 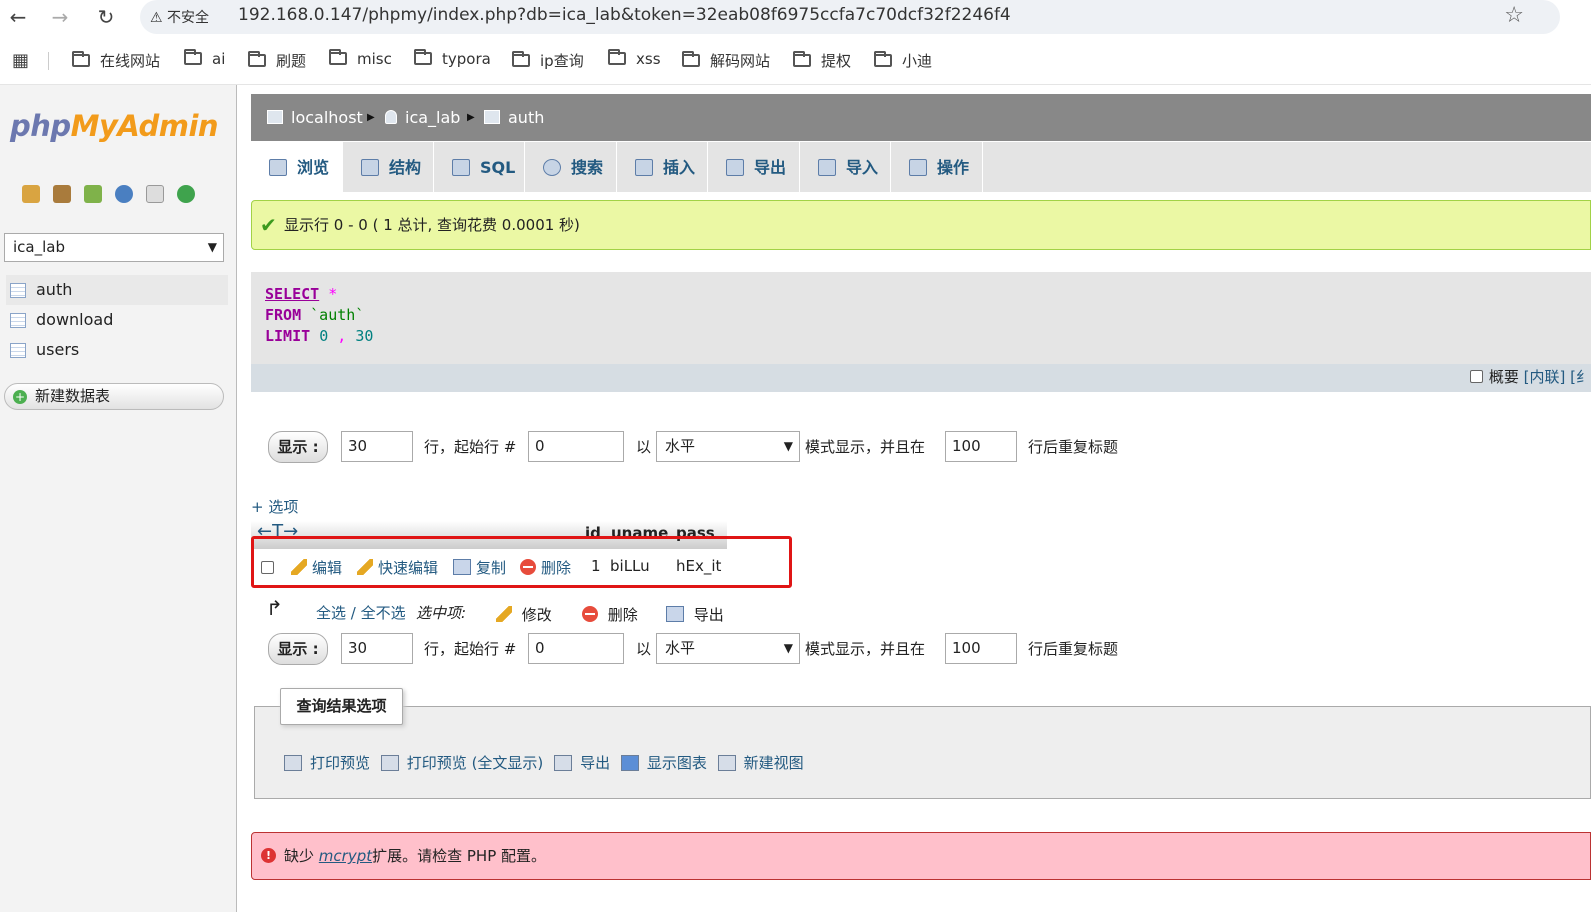 I want to click on bookmark-star-icon: ☆, so click(x=1514, y=15).